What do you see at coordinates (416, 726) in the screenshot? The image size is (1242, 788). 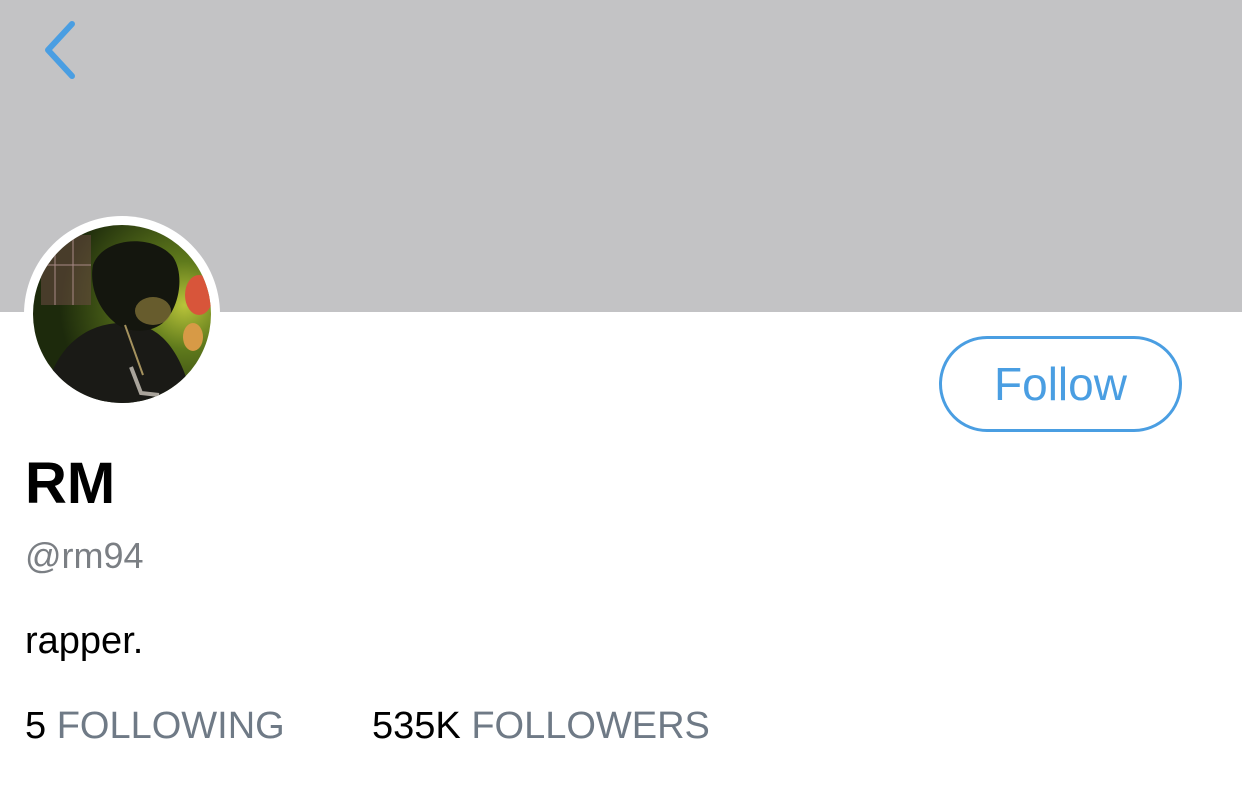 I see `followers-count: 535K` at bounding box center [416, 726].